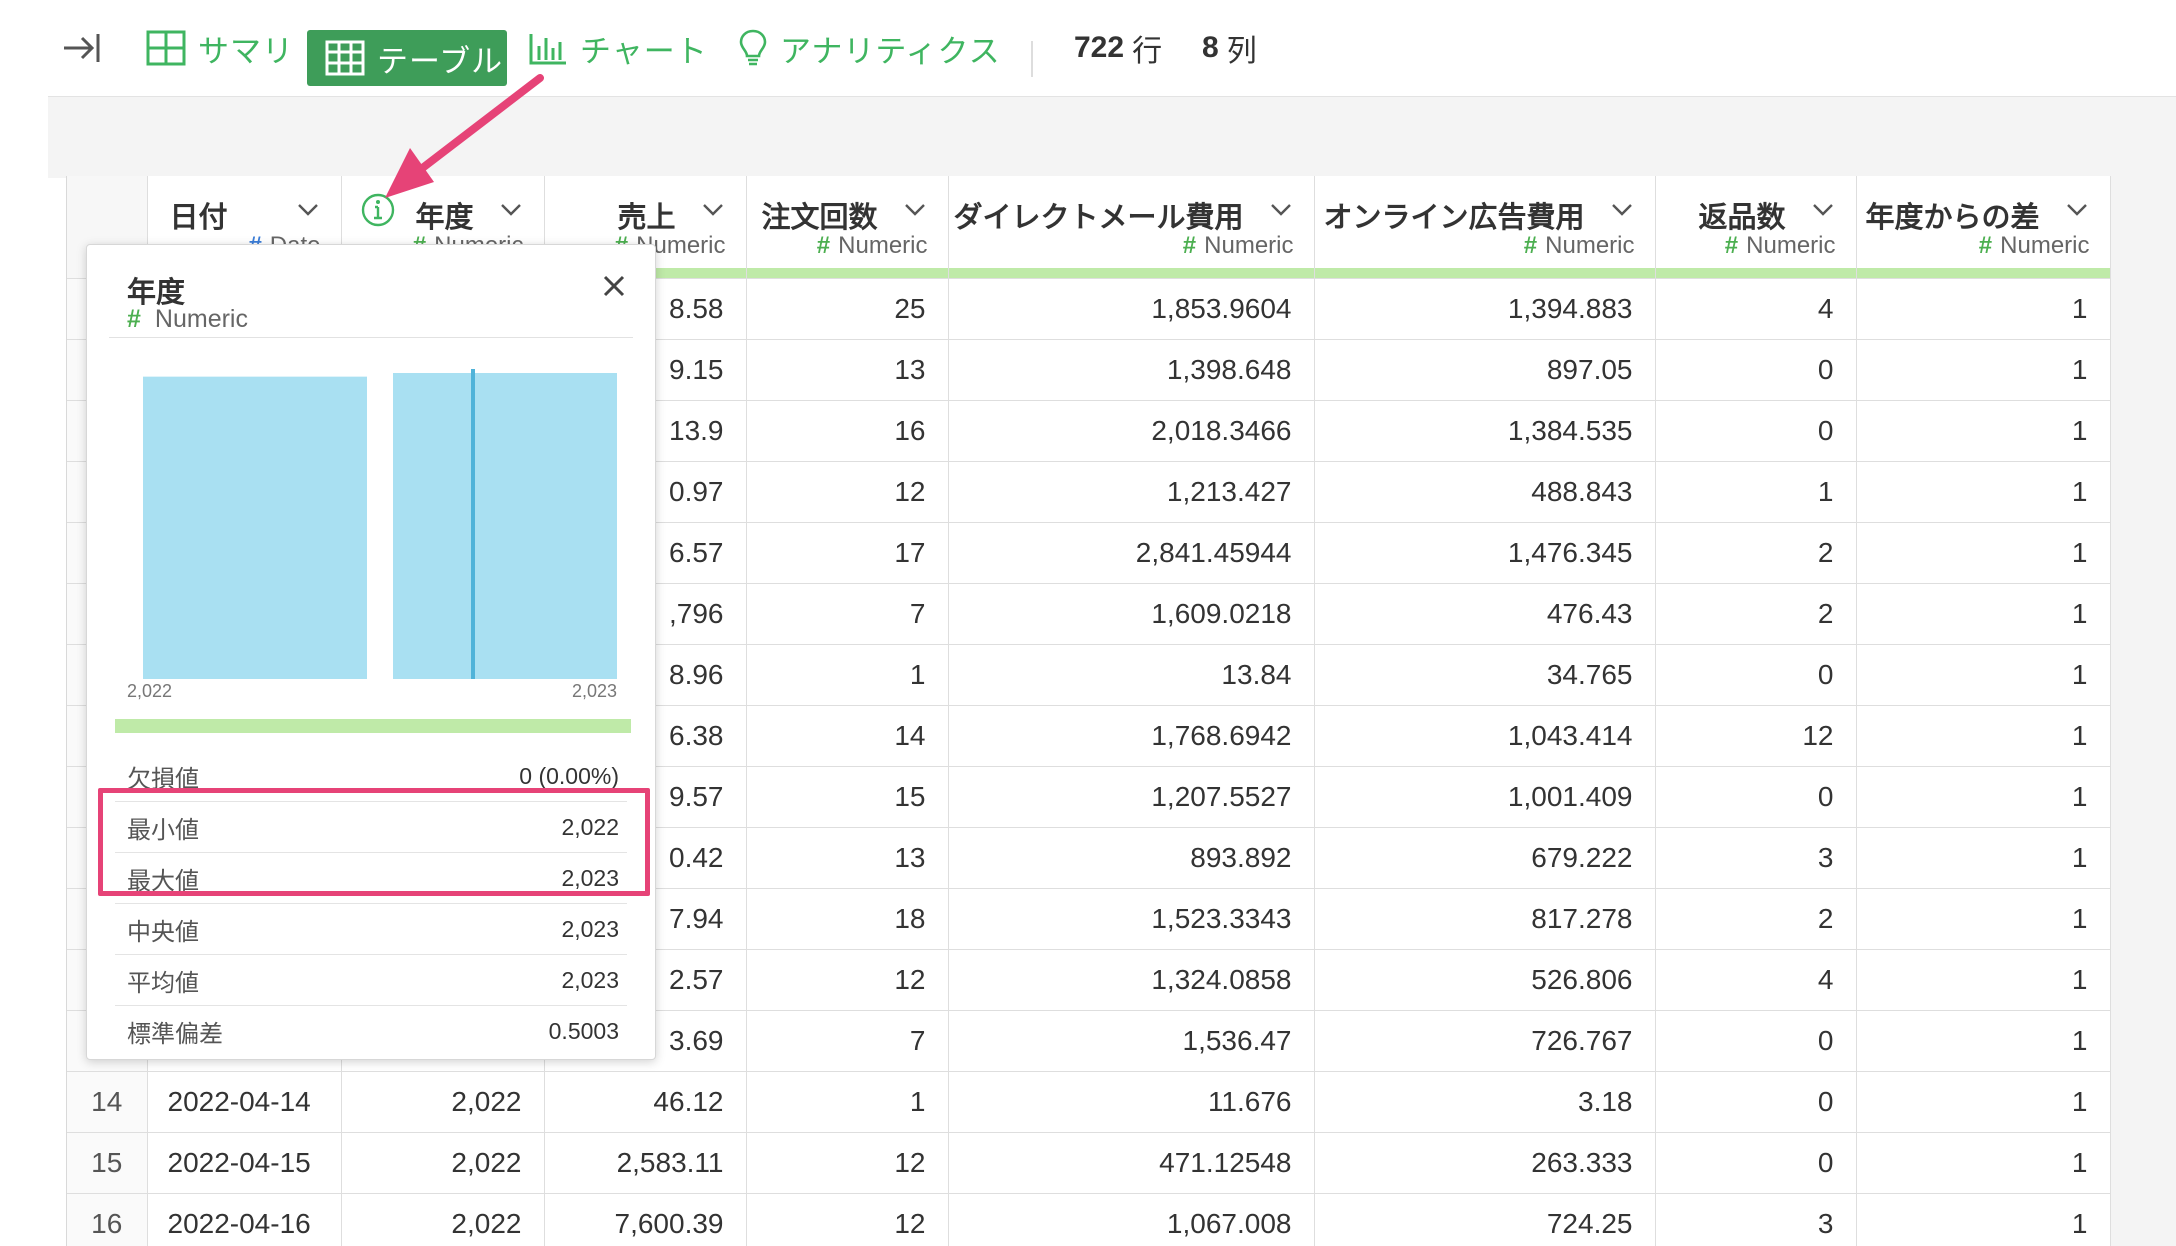 This screenshot has width=2176, height=1246. What do you see at coordinates (1485, 370) in the screenshot?
I see `table-cell: 897.05` at bounding box center [1485, 370].